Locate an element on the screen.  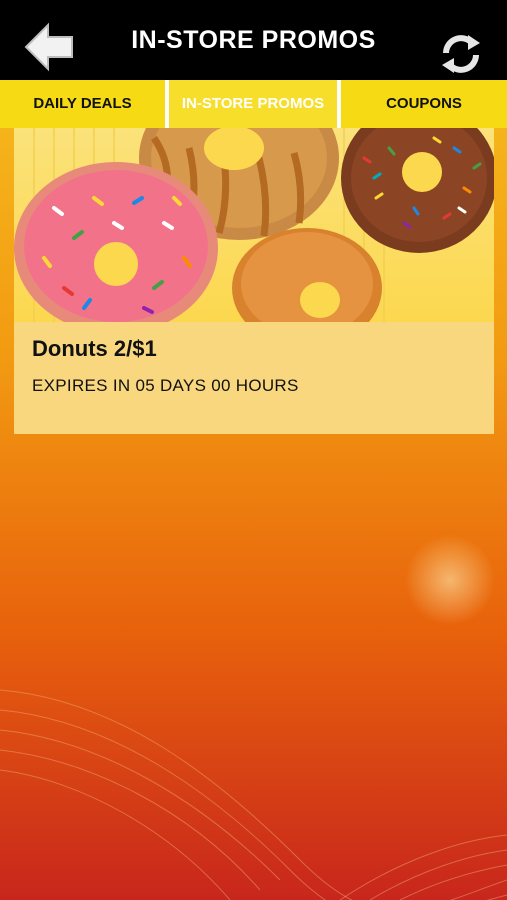
promo-info: Donuts 2/$1 EXPIRES IN 05 DAYS 00 HOURS is located at coordinates (254, 378).